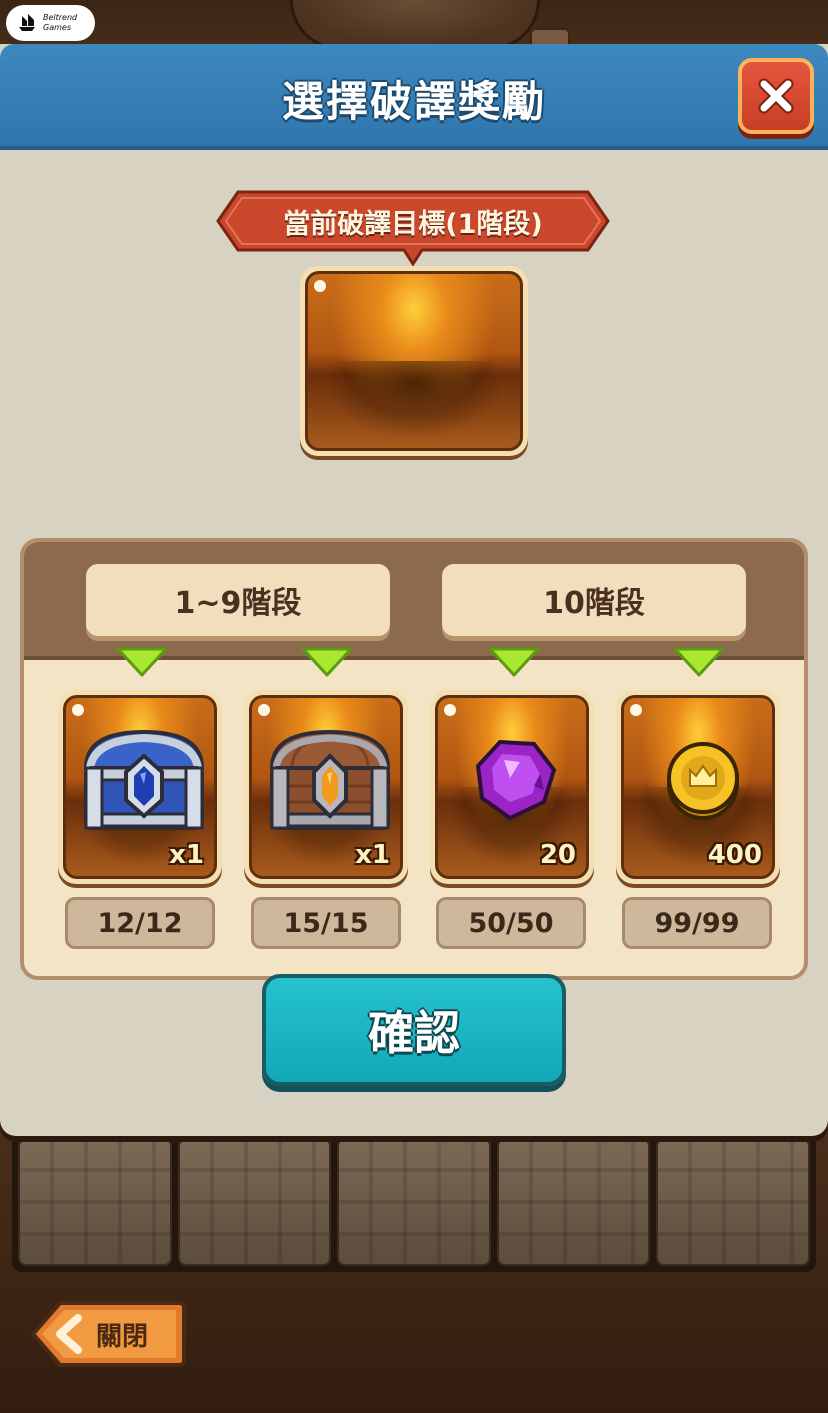  What do you see at coordinates (414, 404) in the screenshot?
I see `slot-shade` at bounding box center [414, 404].